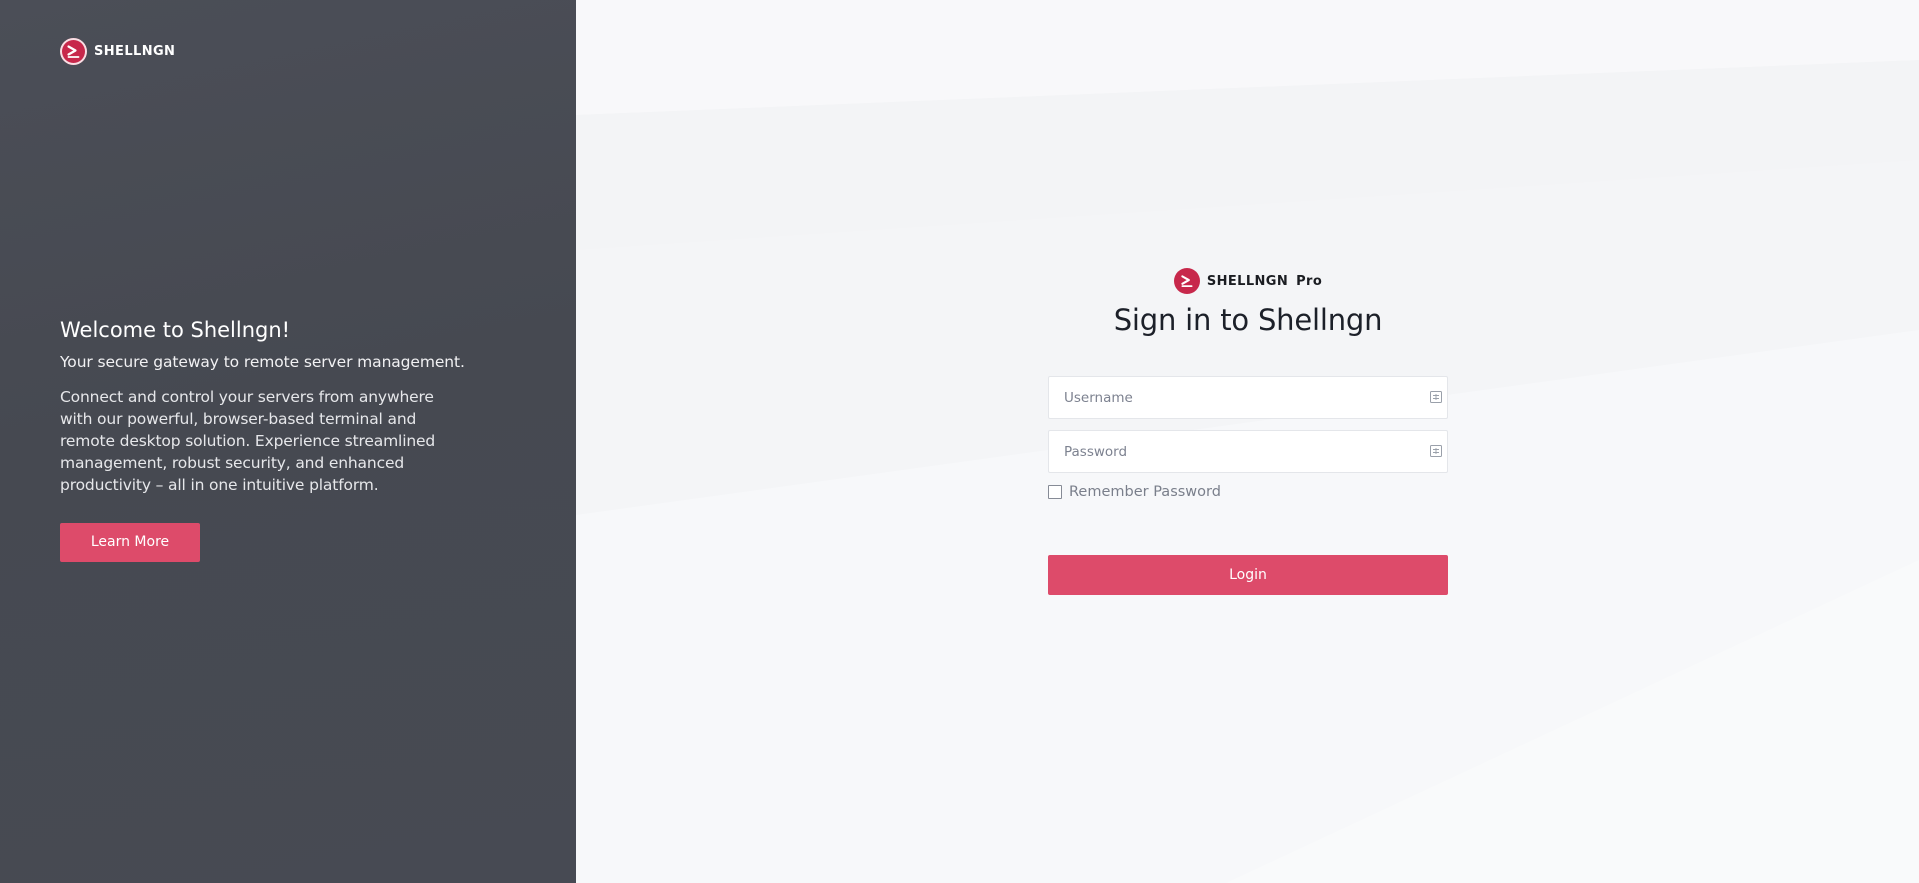  What do you see at coordinates (130, 542) in the screenshot?
I see `learn-more-button: Learn More` at bounding box center [130, 542].